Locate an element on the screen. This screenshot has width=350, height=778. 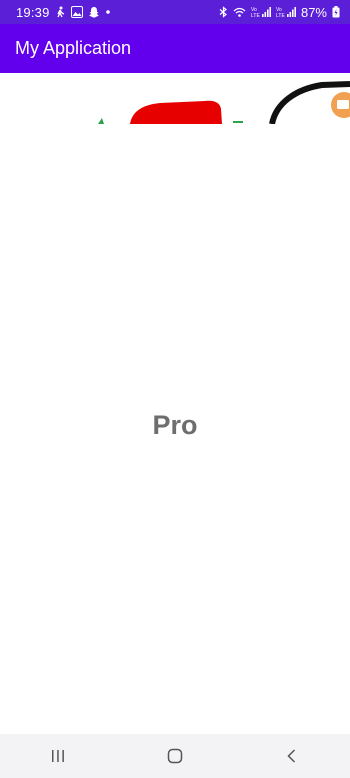
signal-1-icon: Vo LTE is located at coordinates (261, 12).